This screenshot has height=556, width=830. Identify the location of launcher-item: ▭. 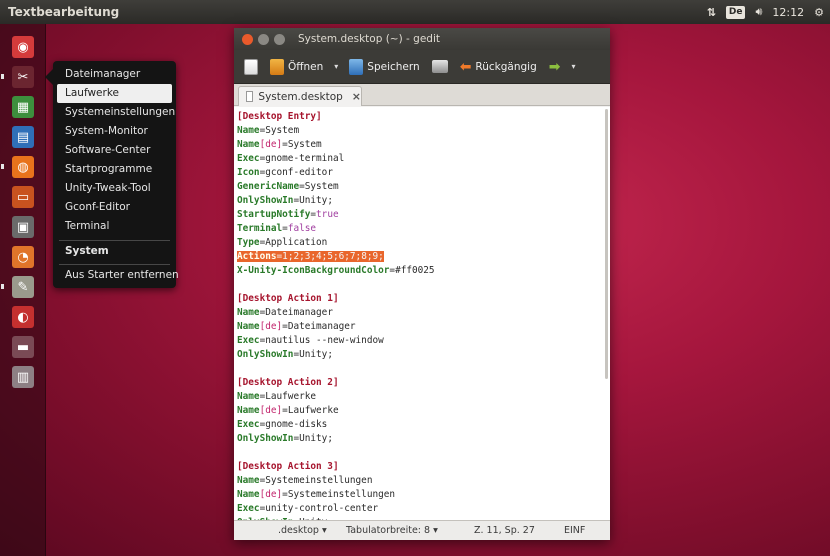
(23, 197).